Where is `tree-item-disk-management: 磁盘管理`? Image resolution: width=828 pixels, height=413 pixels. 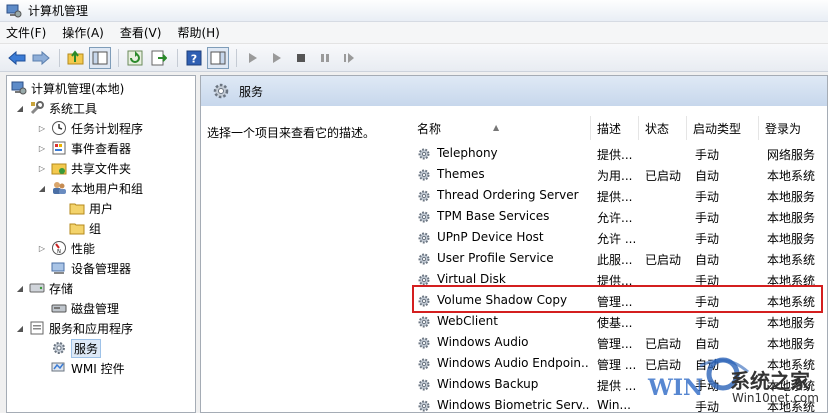 tree-item-disk-management: 磁盘管理 is located at coordinates (85, 308).